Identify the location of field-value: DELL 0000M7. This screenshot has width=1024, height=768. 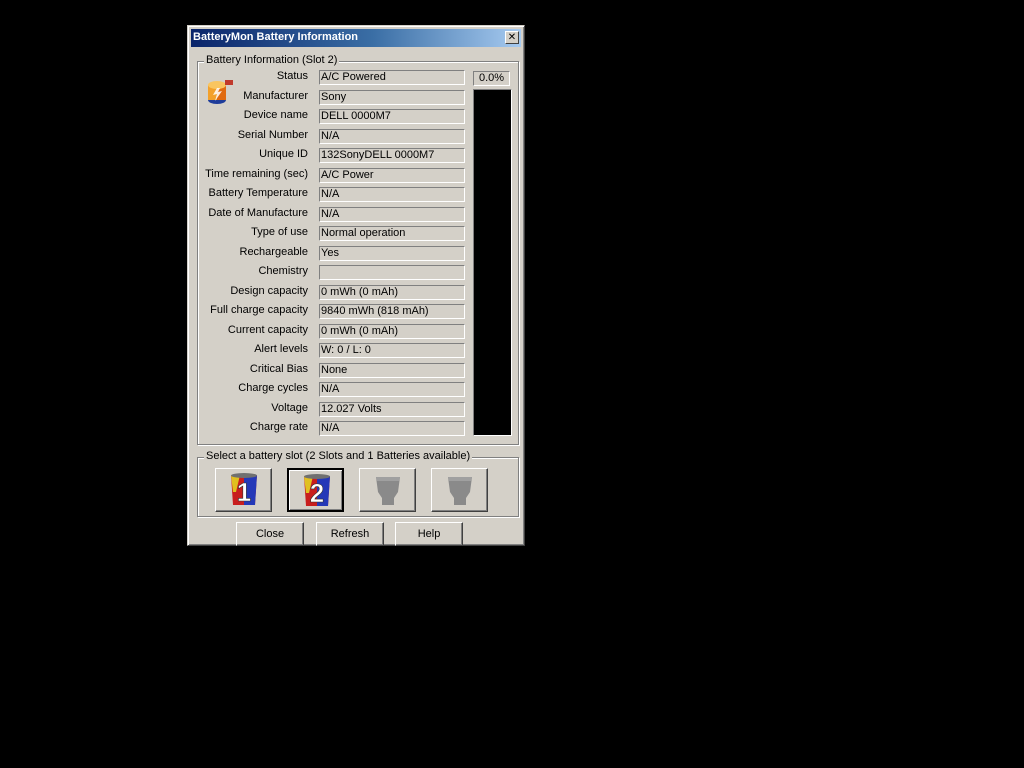
(392, 116).